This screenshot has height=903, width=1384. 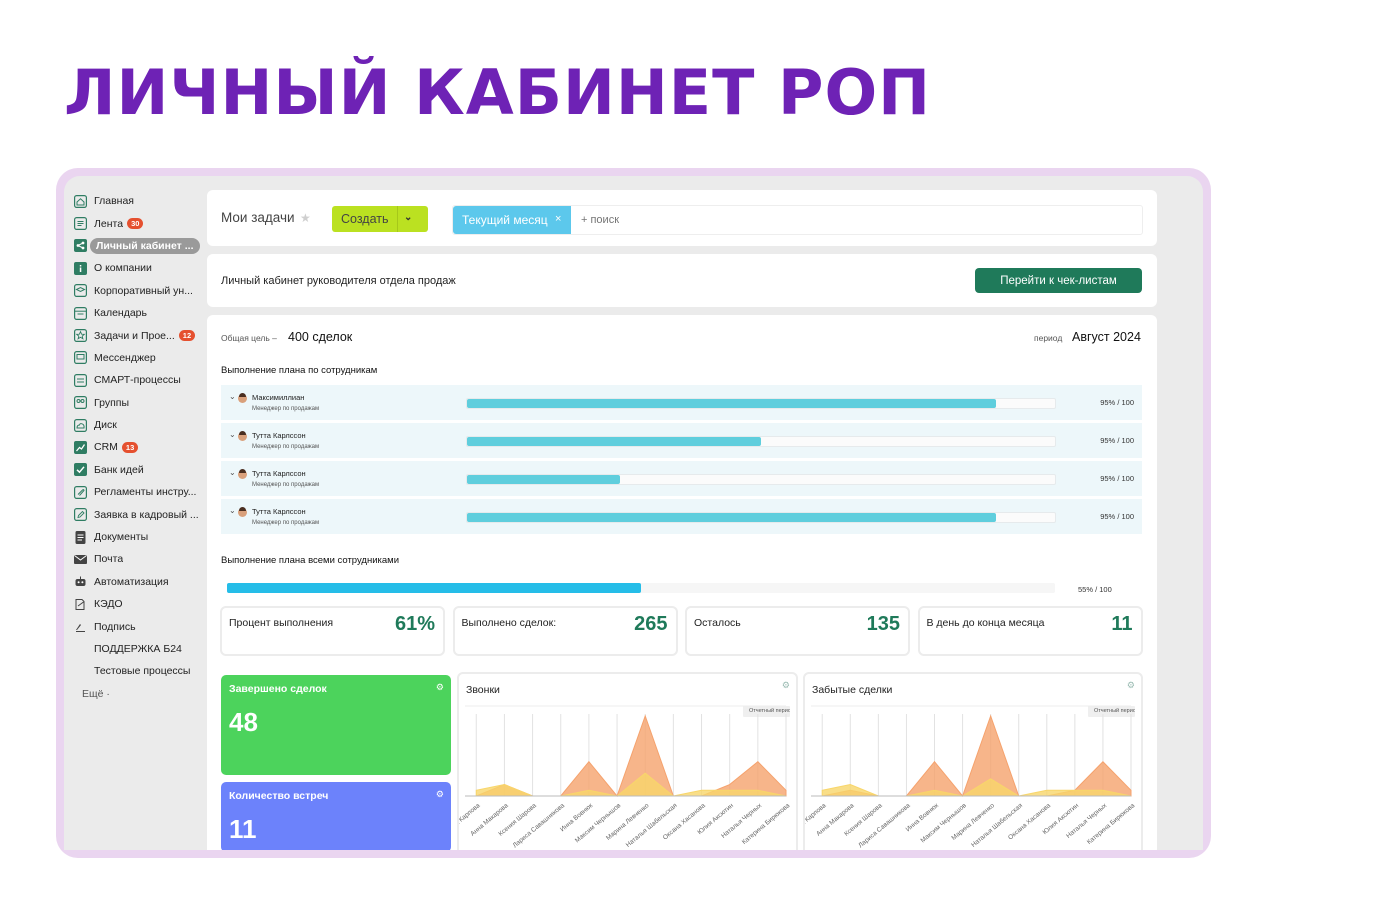 What do you see at coordinates (119, 469) in the screenshot?
I see `sidebar-item-label: Банк идей` at bounding box center [119, 469].